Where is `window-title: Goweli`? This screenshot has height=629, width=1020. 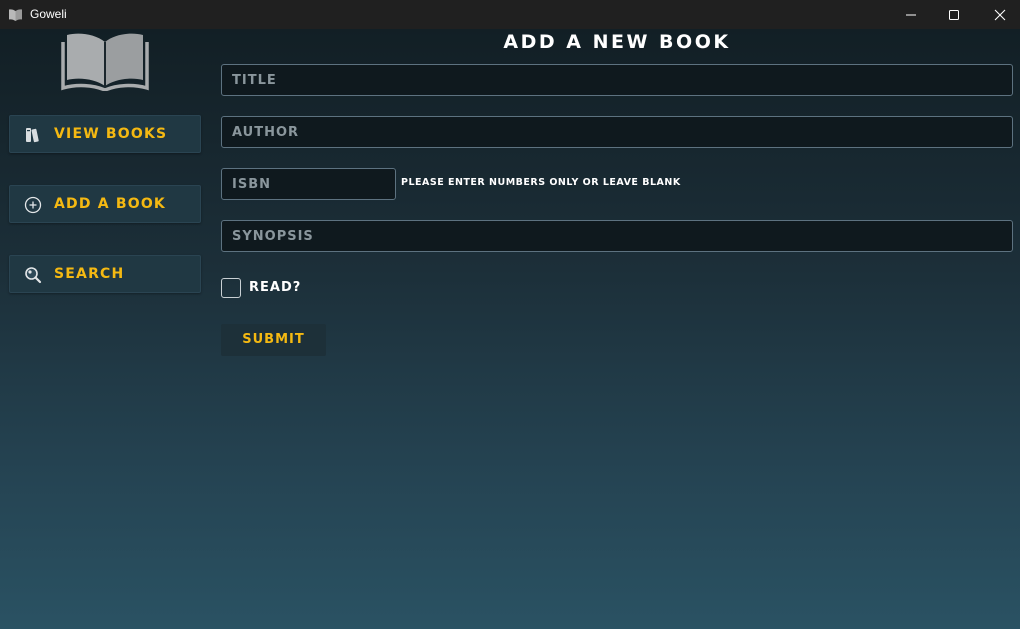 window-title: Goweli is located at coordinates (48, 14).